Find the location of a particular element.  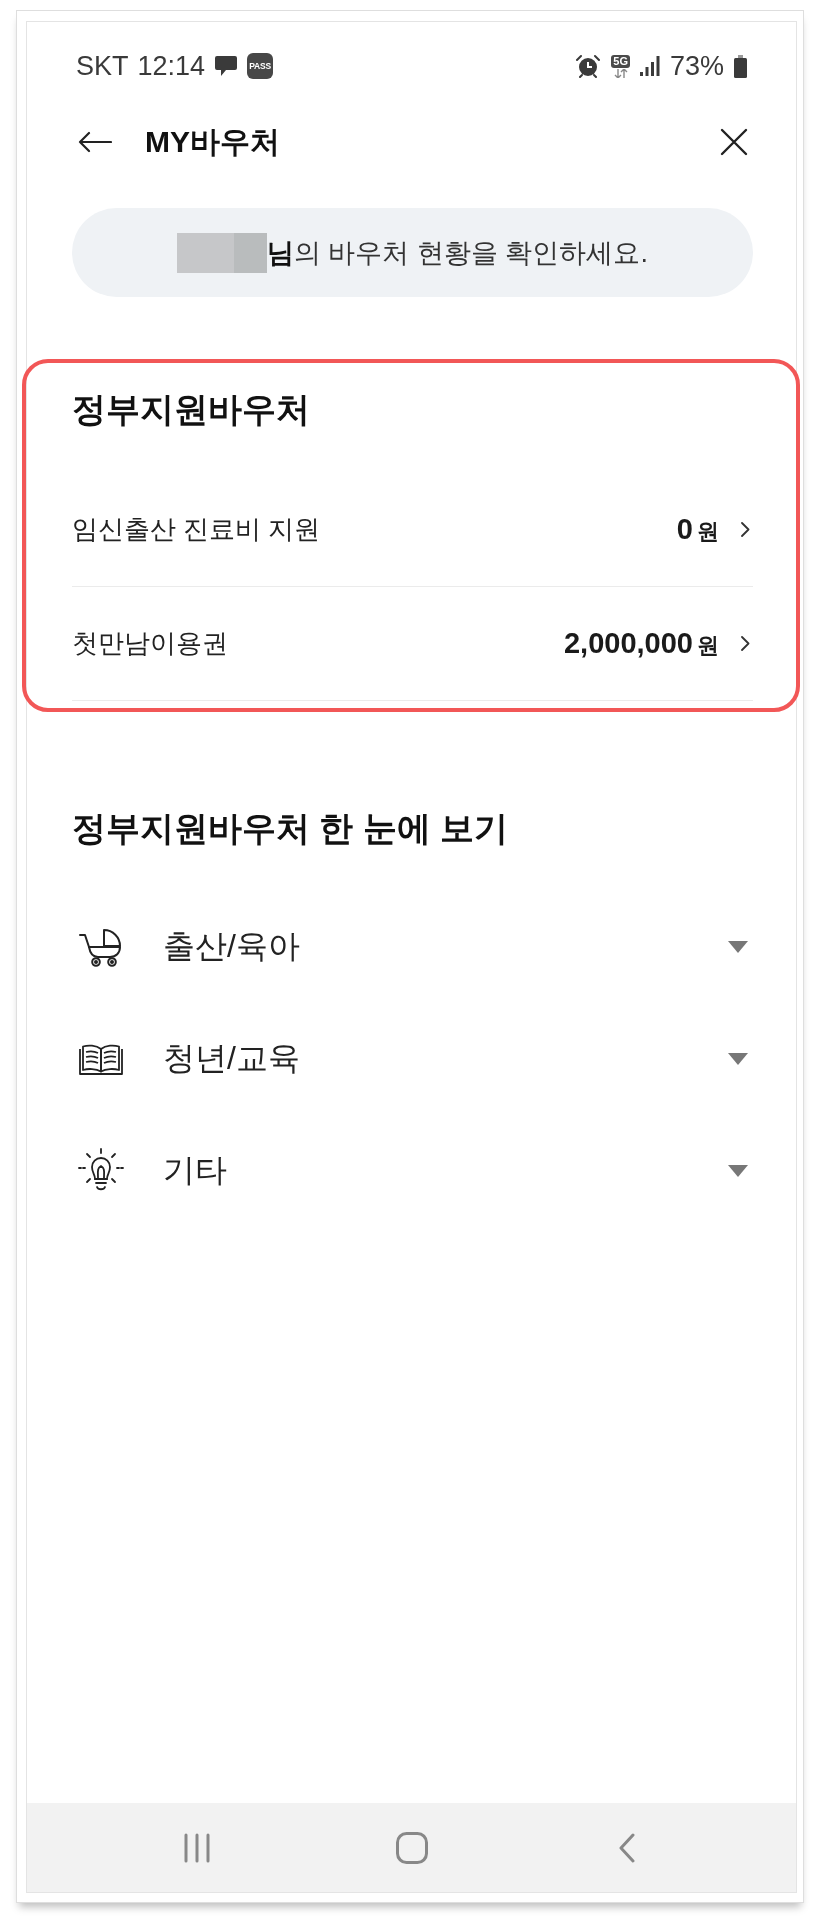

back-icon is located at coordinates (626, 1847).